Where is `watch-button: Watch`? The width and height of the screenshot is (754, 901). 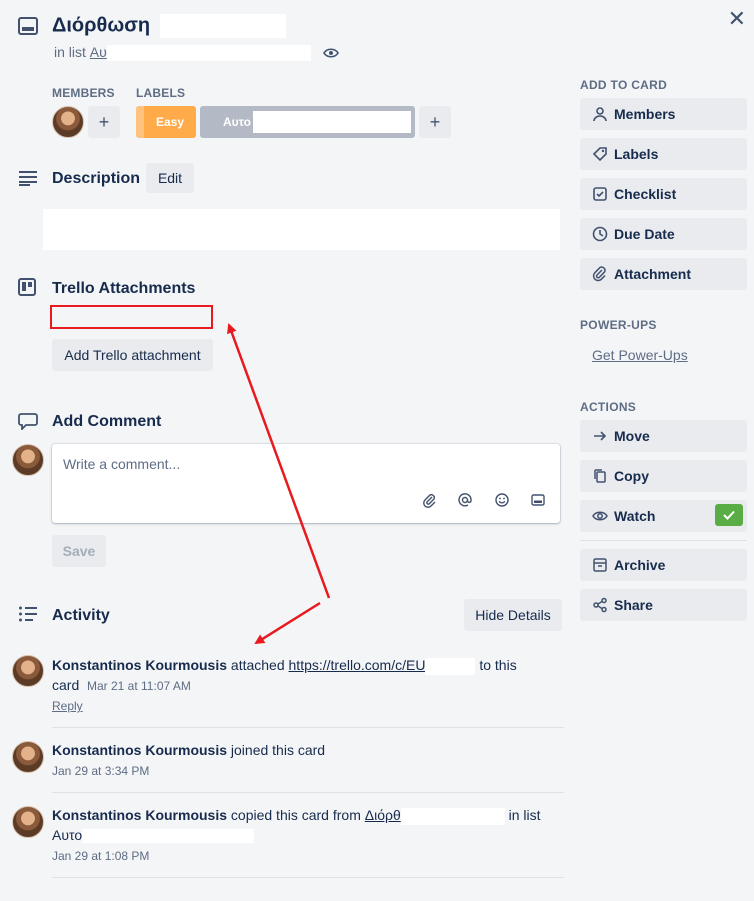
watch-button: Watch is located at coordinates (663, 516).